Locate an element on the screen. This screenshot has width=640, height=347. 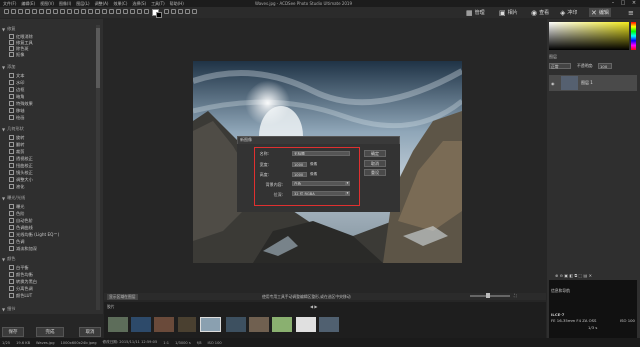
tool-item: 抠像 is located at coordinates (16, 54).